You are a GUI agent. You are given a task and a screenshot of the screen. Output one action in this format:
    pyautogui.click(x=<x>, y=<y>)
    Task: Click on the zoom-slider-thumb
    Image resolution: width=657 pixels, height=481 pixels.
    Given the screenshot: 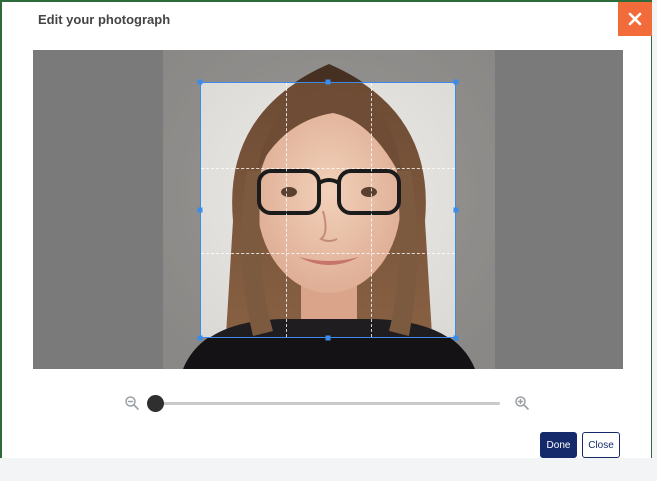 What is the action you would take?
    pyautogui.click(x=155, y=403)
    